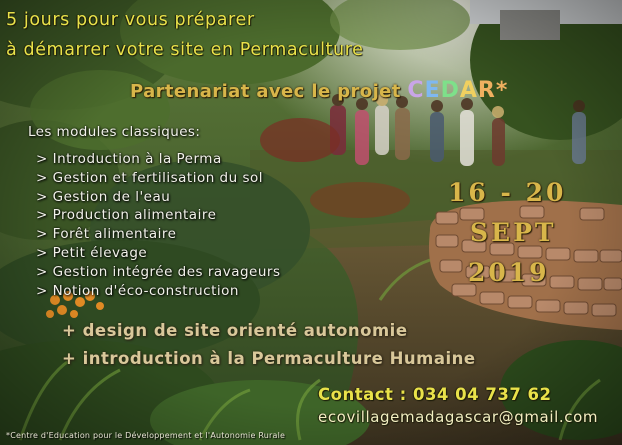 This screenshot has height=445, width=622. I want to click on module-item: > Notion d'éco-construction, so click(137, 290).